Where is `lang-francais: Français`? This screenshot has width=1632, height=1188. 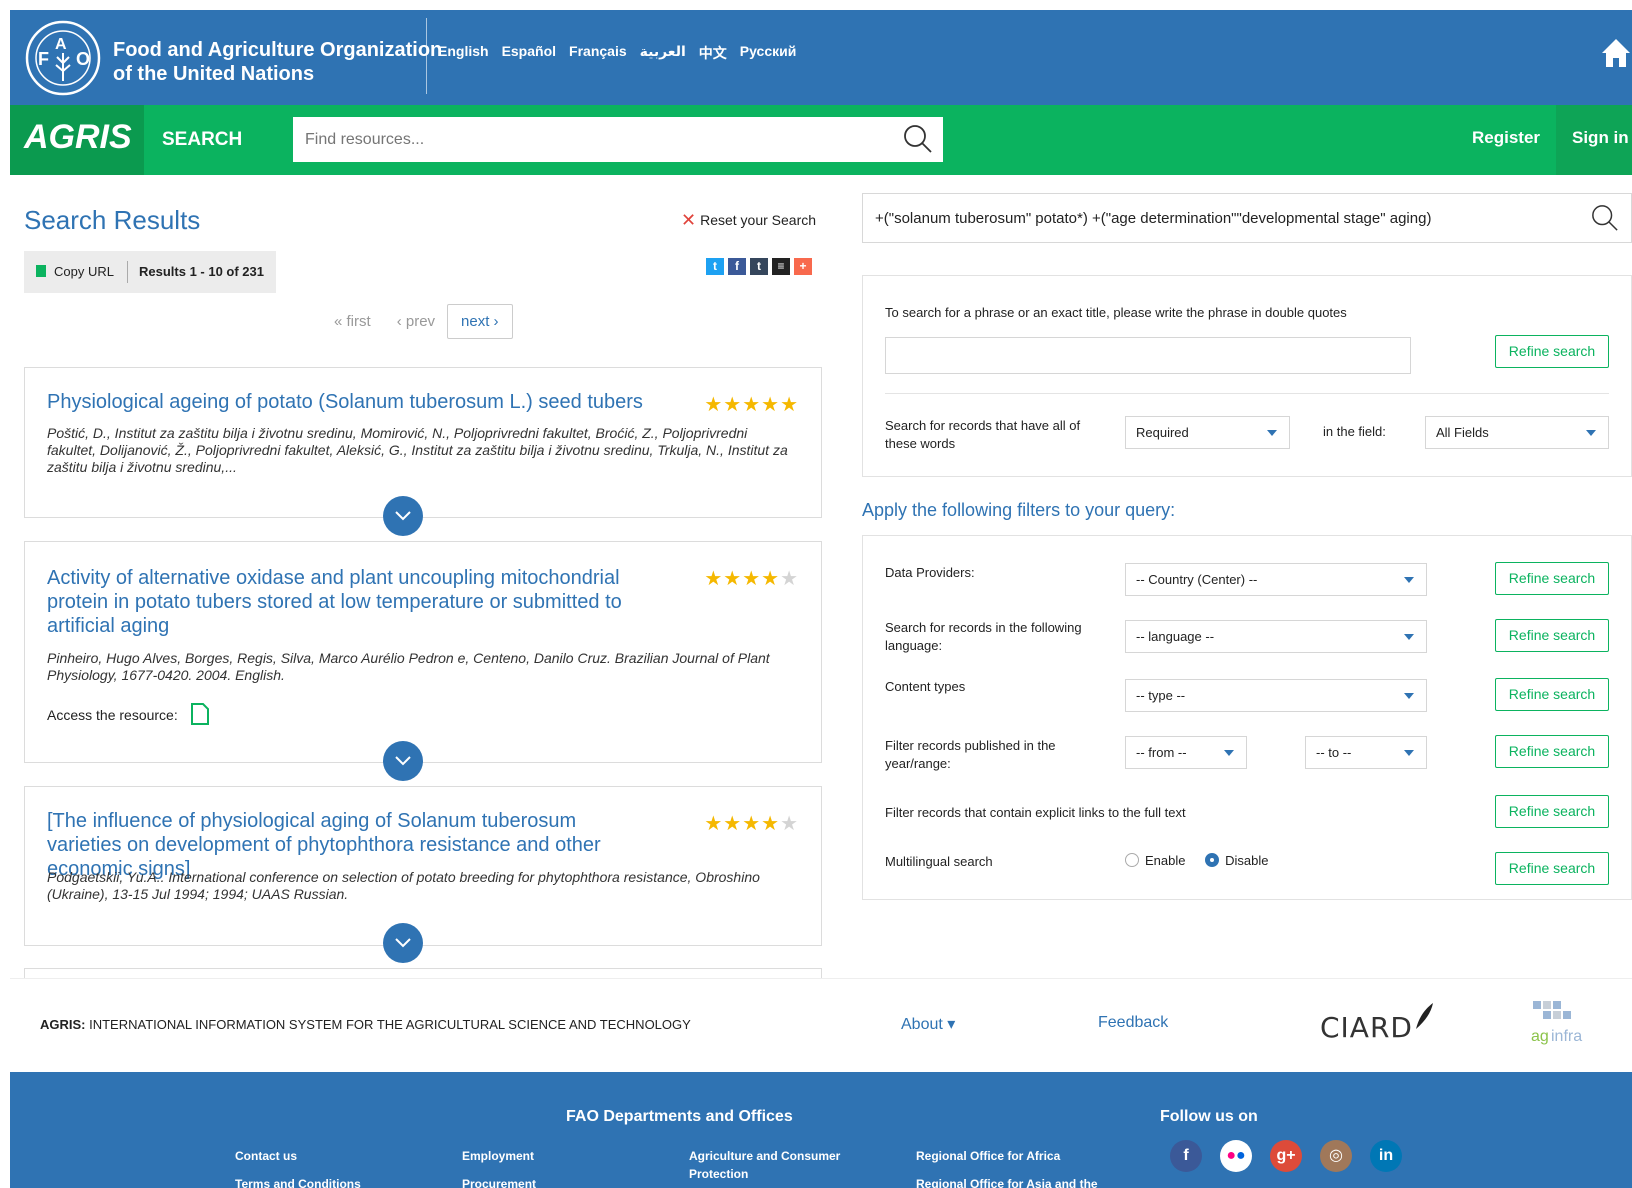
lang-francais: Français is located at coordinates (598, 53).